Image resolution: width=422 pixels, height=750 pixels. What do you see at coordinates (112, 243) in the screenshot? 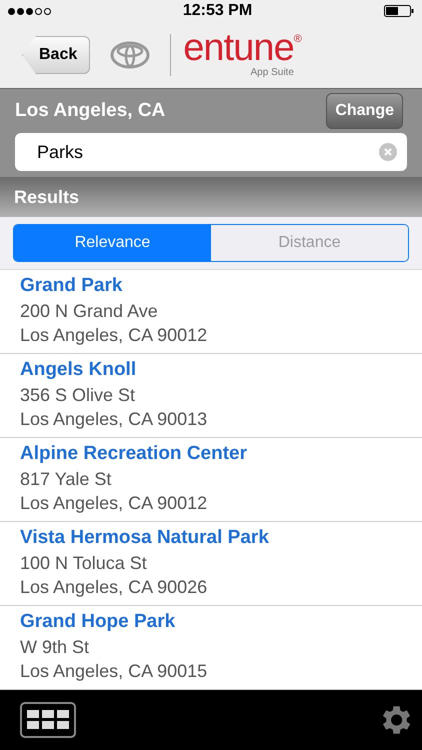
I see `sort-tab: Relevance` at bounding box center [112, 243].